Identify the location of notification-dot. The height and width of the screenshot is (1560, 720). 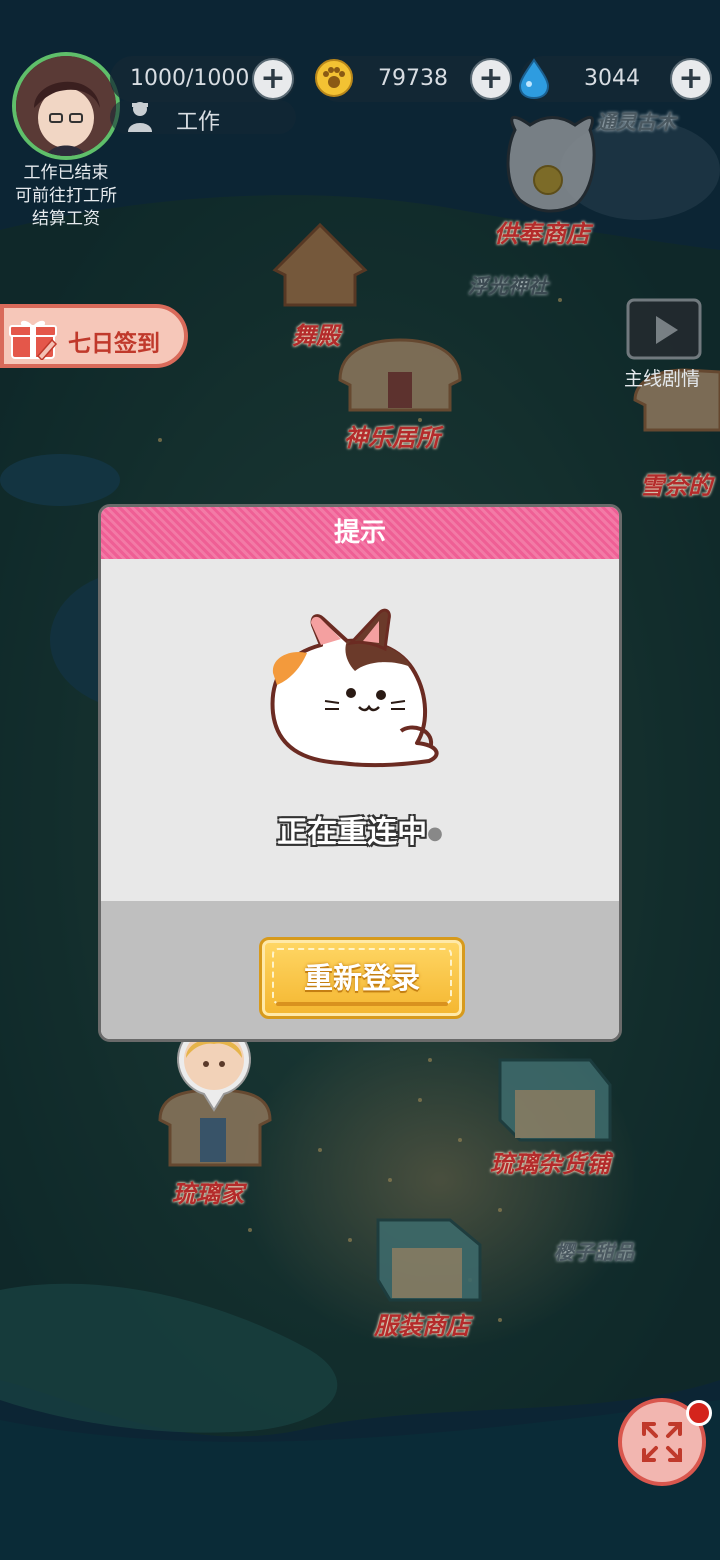
(699, 1413).